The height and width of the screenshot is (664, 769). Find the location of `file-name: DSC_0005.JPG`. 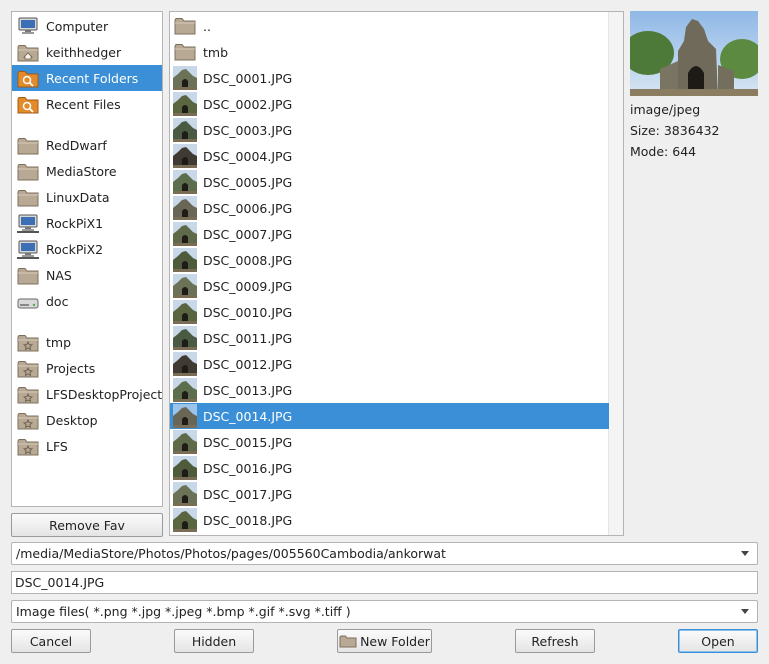

file-name: DSC_0005.JPG is located at coordinates (248, 182).